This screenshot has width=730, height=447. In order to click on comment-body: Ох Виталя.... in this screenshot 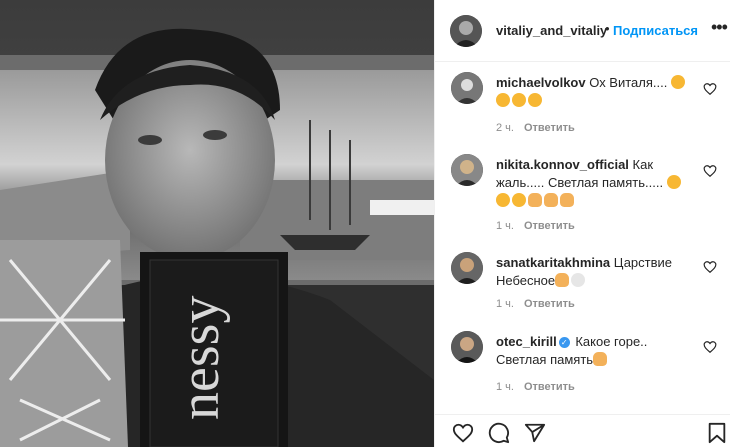, I will do `click(628, 82)`.